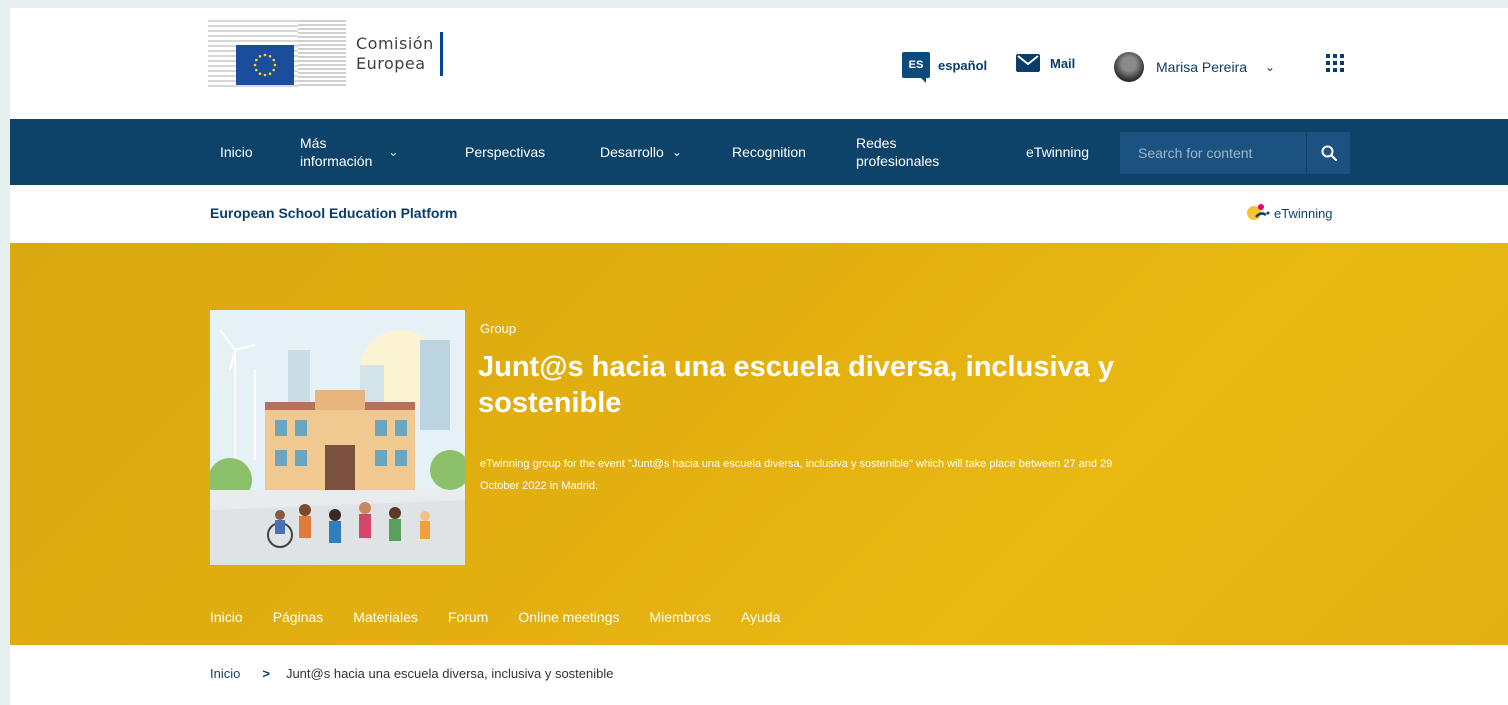 This screenshot has width=1508, height=705. I want to click on european-commission-logo: Comisión Europea, so click(325, 54).